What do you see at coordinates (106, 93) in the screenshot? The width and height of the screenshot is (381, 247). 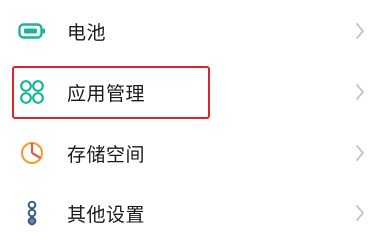 I see `settings-item-label: 应用管理` at bounding box center [106, 93].